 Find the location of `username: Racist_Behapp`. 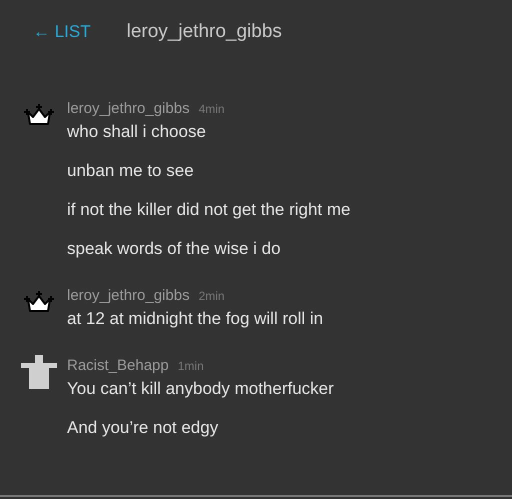

username: Racist_Behapp is located at coordinates (118, 366).